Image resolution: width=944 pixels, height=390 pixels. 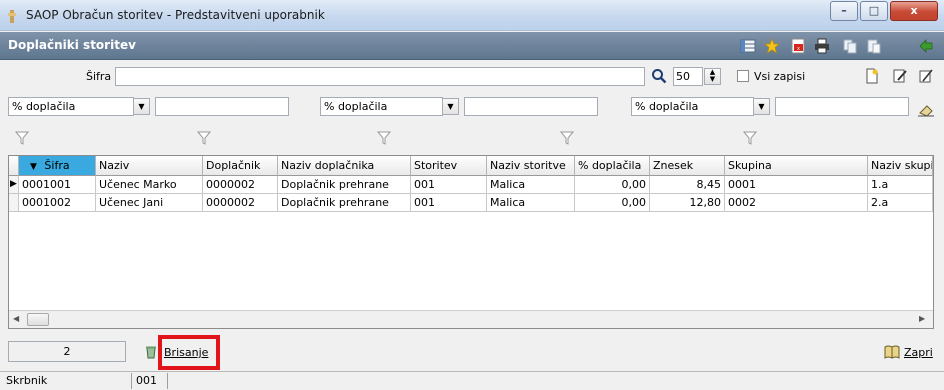 I want to click on highlight-box, so click(x=189, y=352).